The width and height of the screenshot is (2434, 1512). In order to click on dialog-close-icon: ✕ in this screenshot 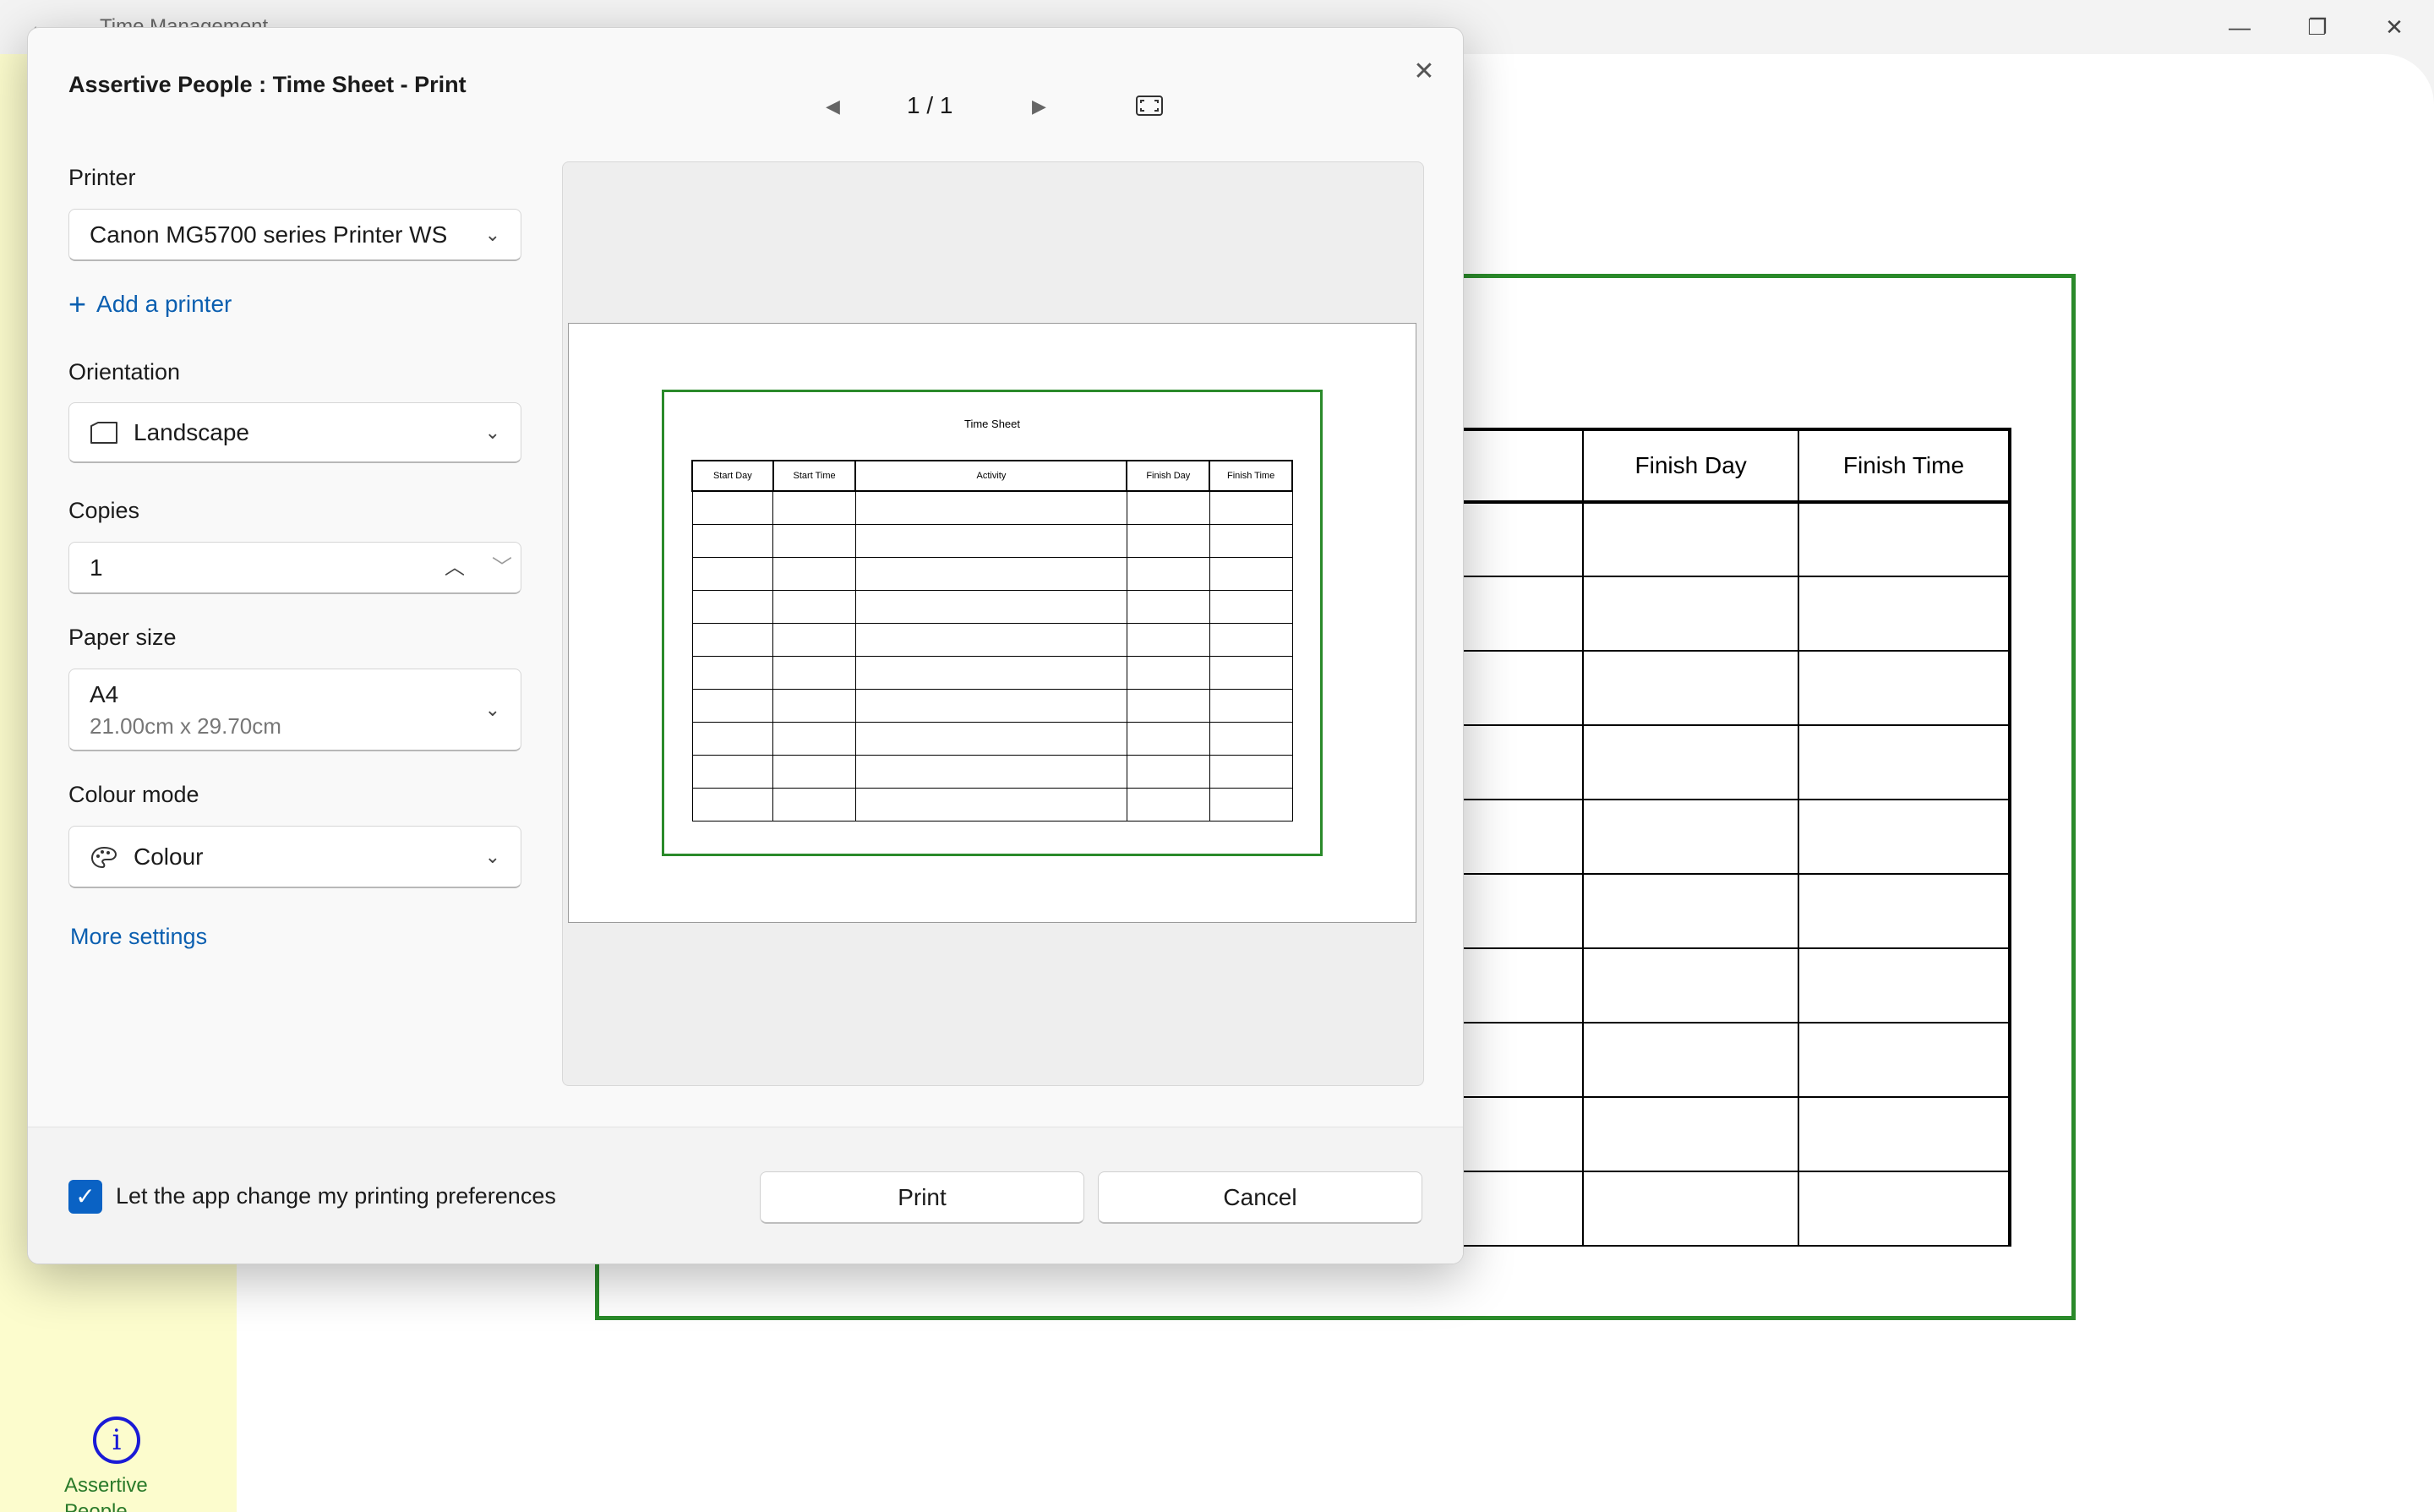, I will do `click(1424, 71)`.